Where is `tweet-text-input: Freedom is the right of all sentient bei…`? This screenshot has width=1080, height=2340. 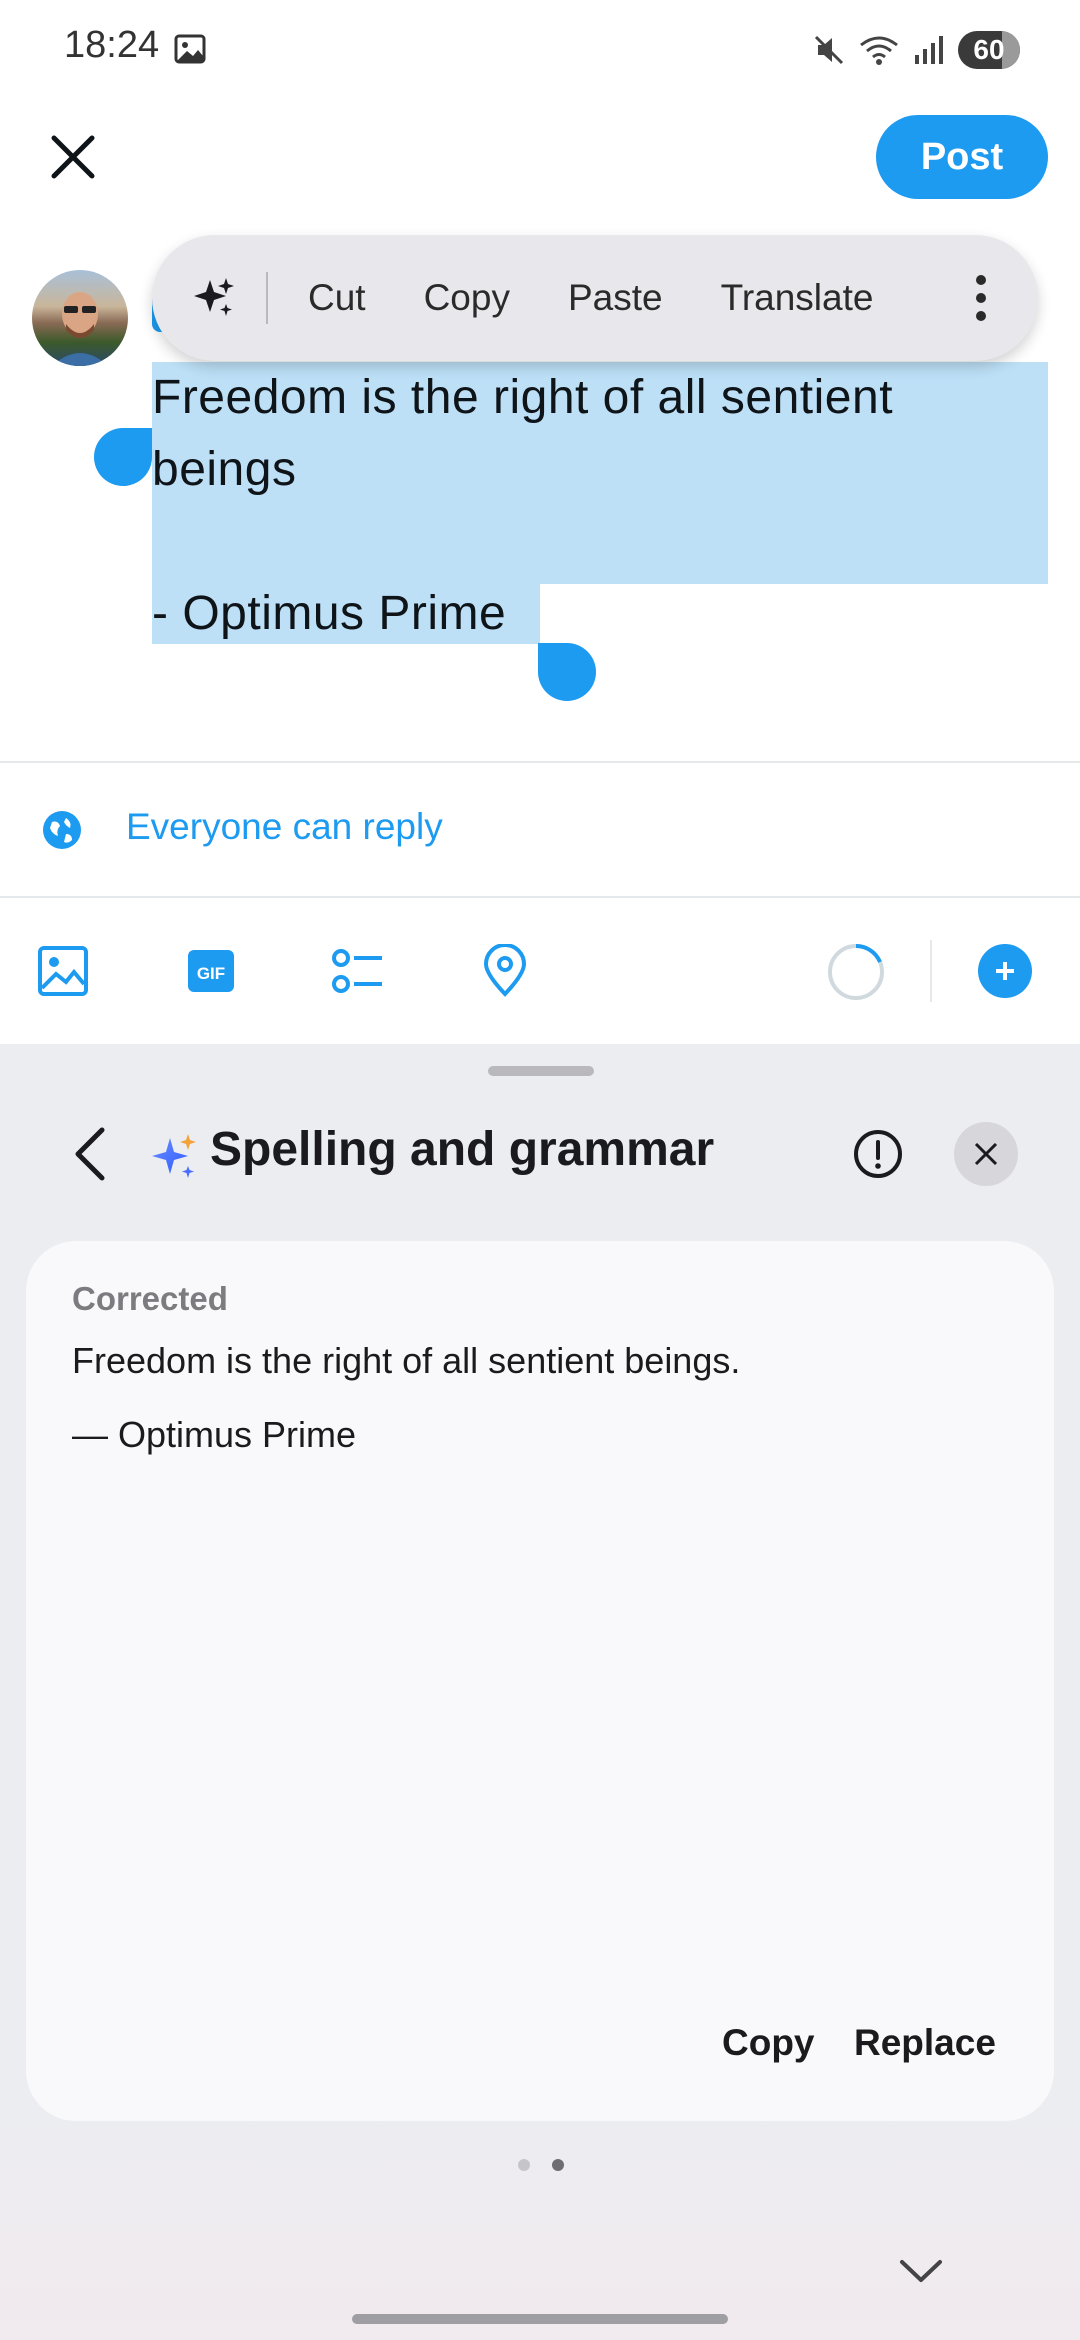
tweet-text-input: Freedom is the right of all sentient bei… is located at coordinates (602, 506).